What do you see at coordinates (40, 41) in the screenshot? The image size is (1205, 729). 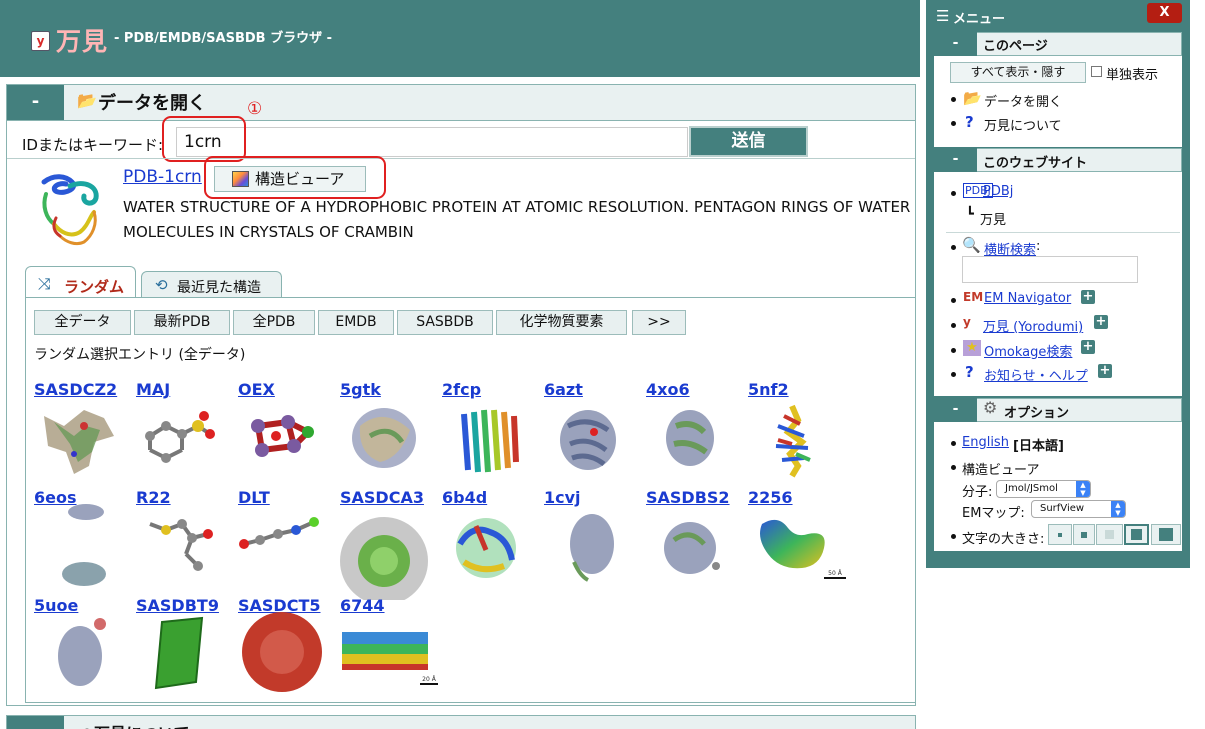 I see `yorodumi-logo-icon: y` at bounding box center [40, 41].